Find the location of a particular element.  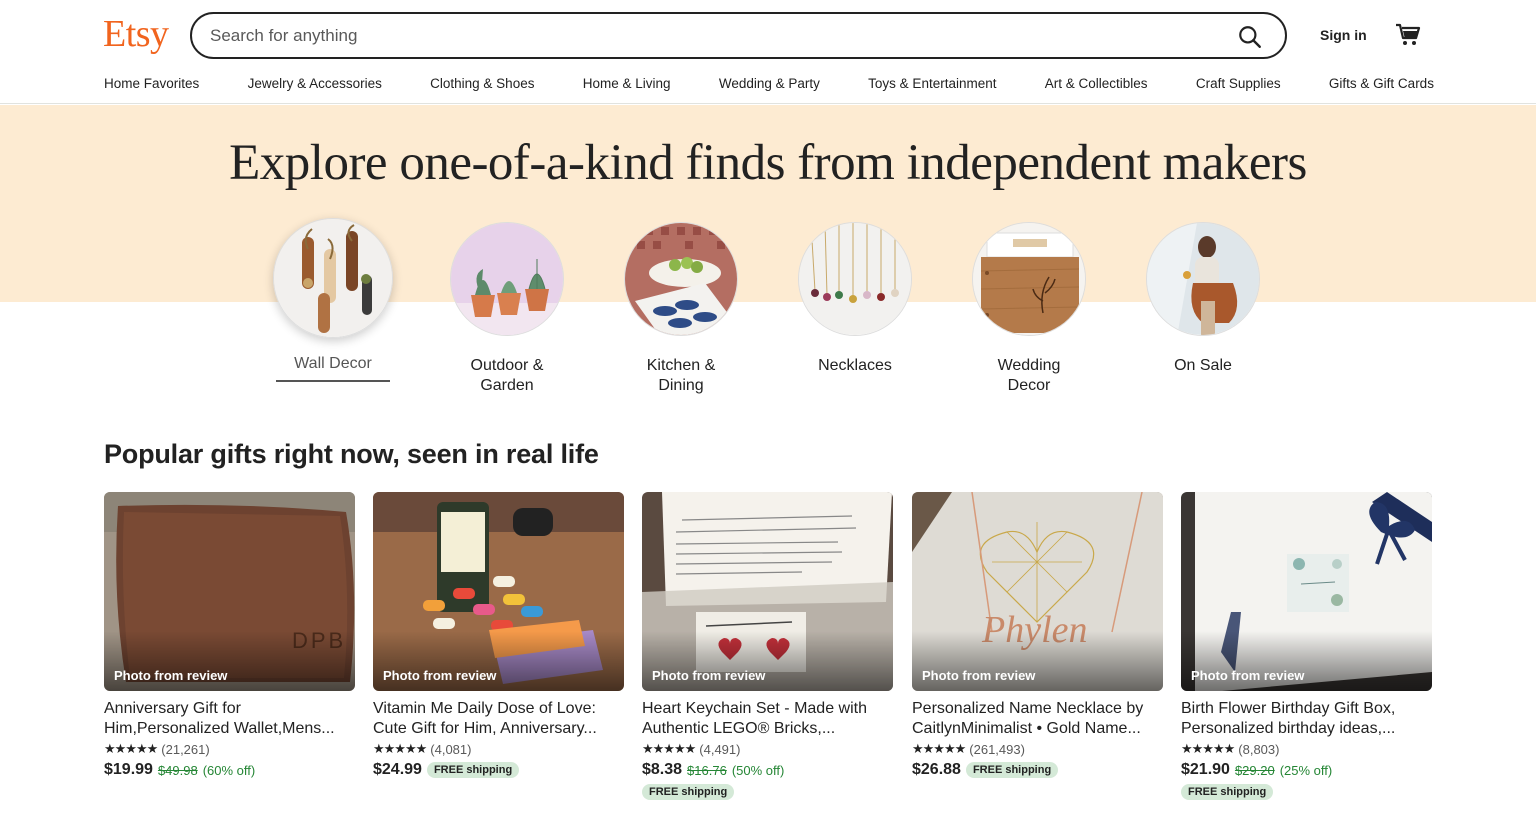

nav-clothing-shoes: Clothing & Shoes is located at coordinates (482, 86).